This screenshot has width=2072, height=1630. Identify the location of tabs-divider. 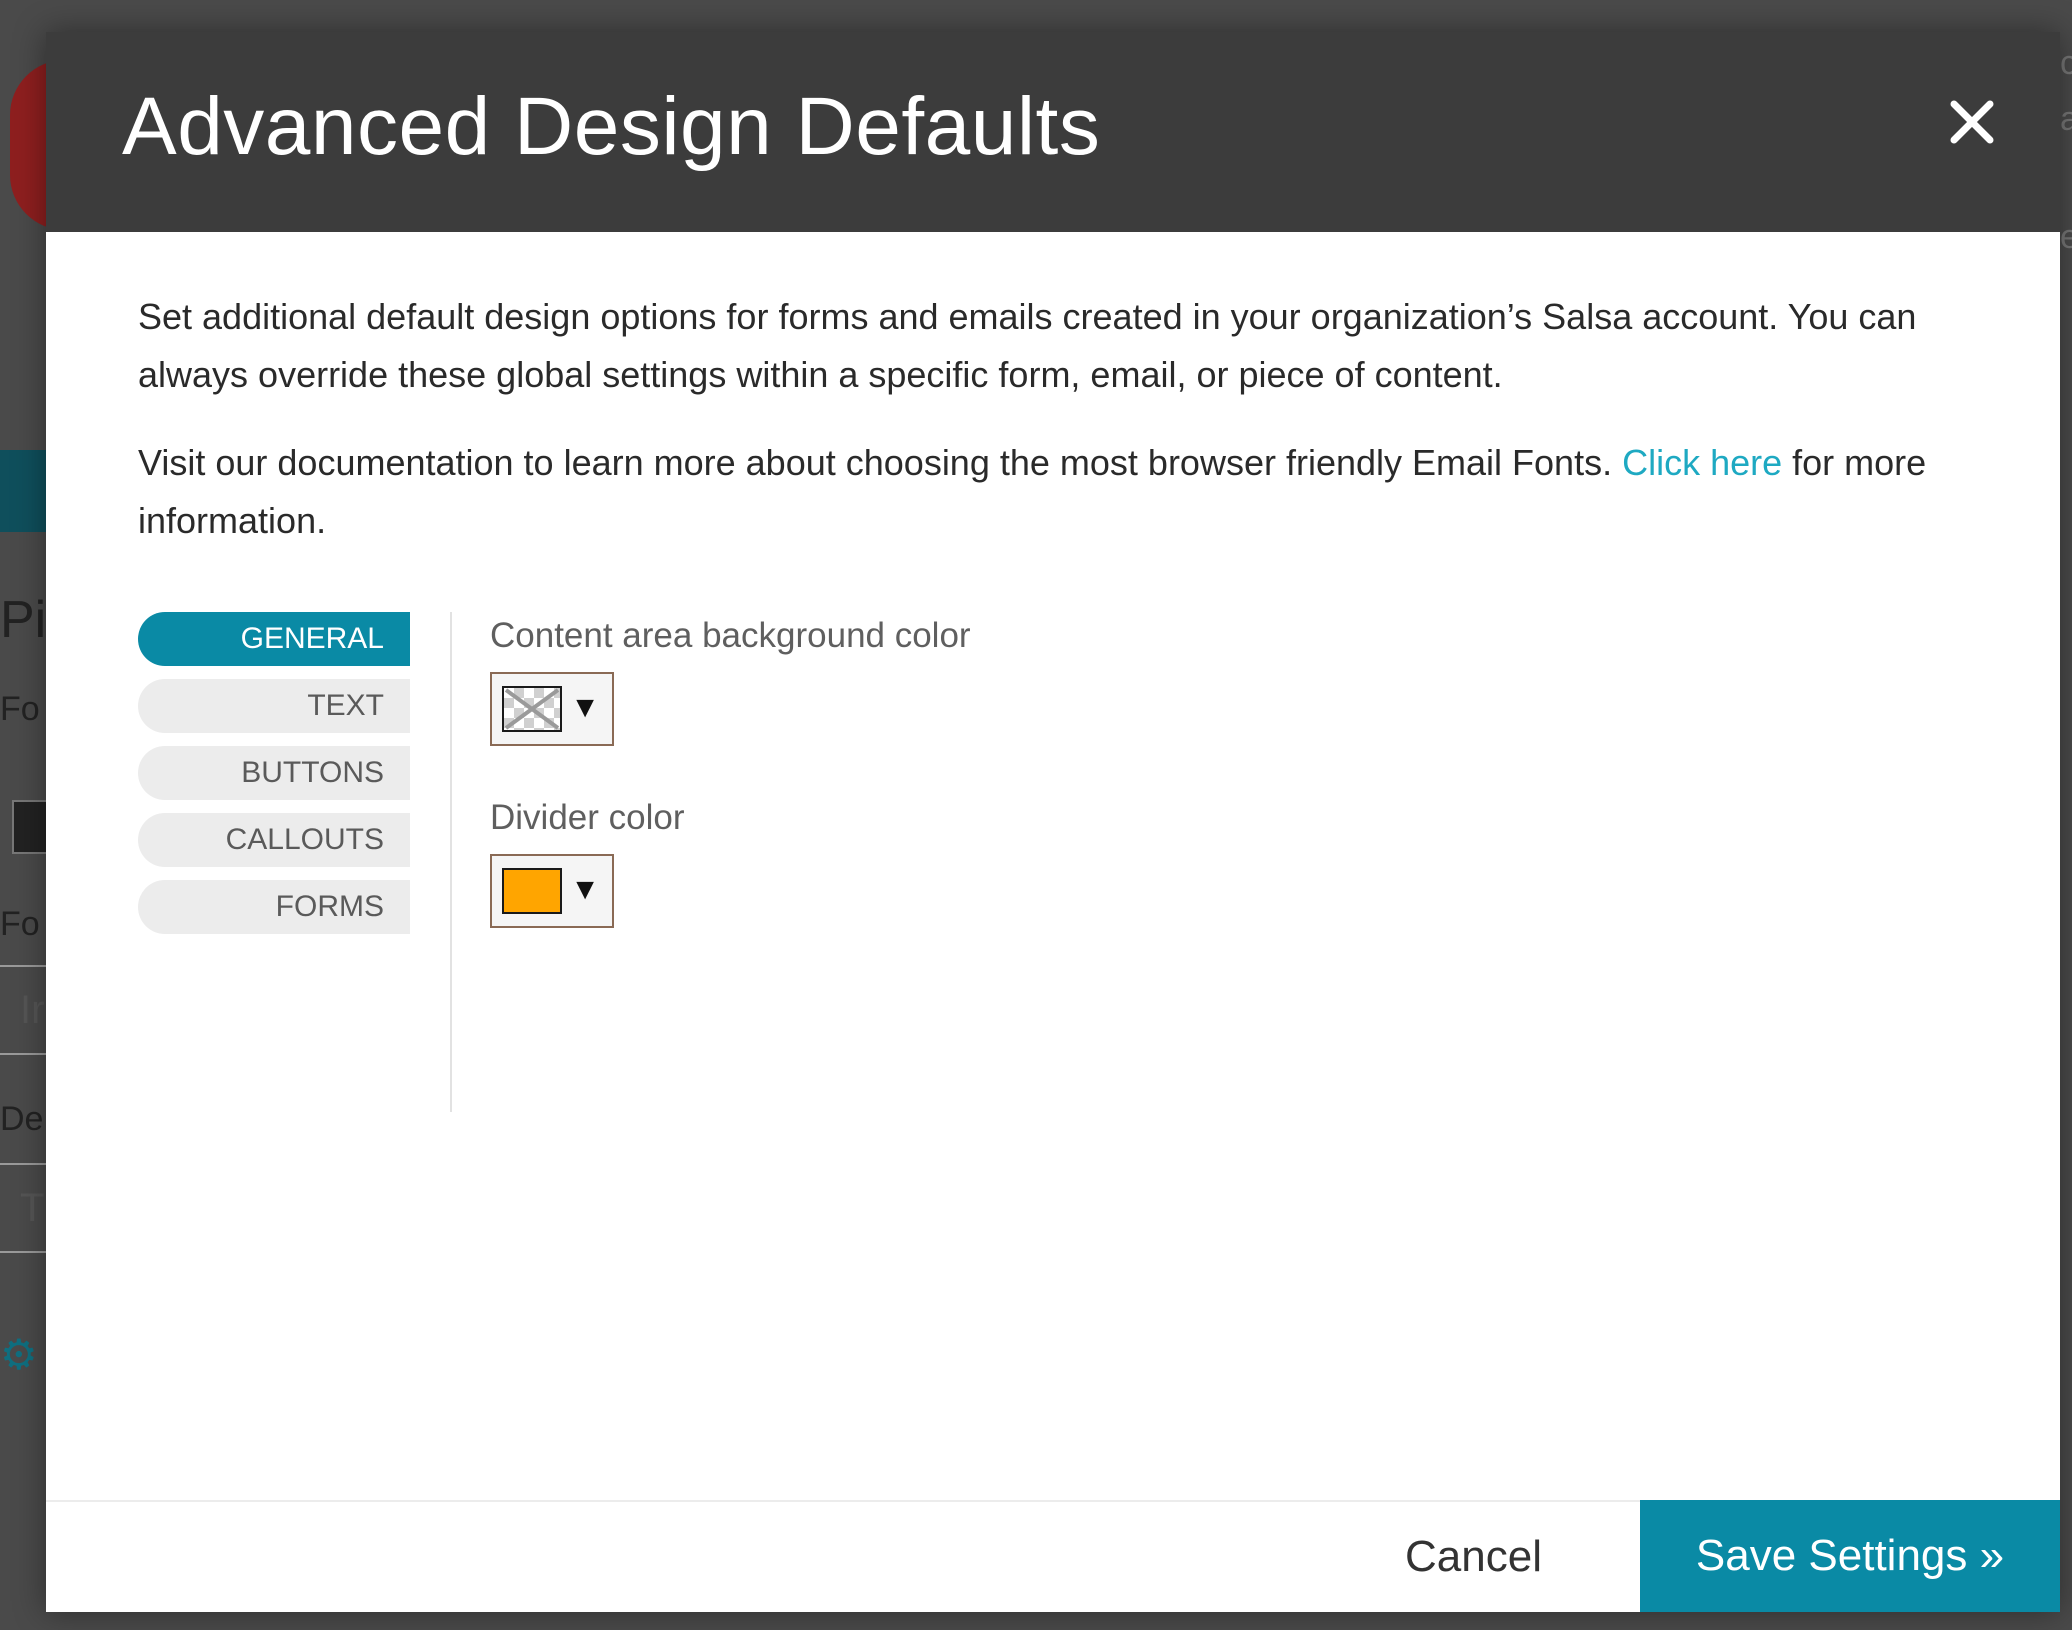
(451, 862).